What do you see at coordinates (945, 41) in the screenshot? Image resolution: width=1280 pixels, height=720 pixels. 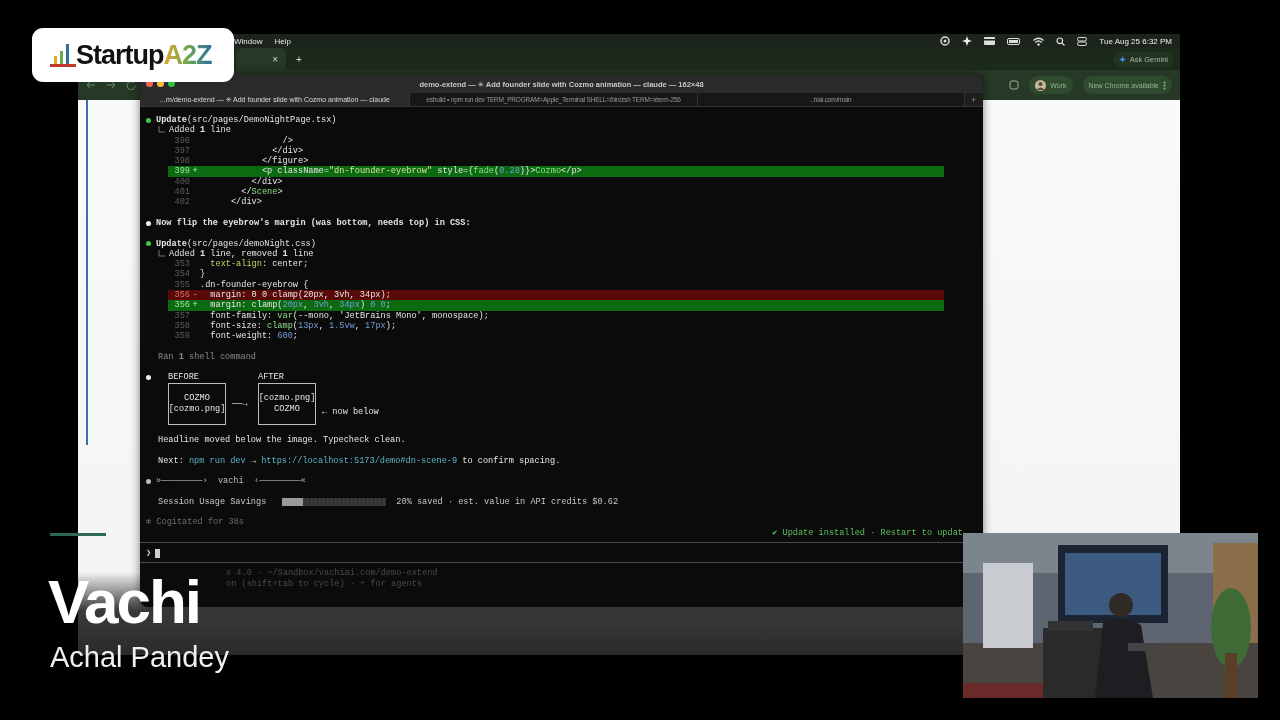 I see `gear-icon` at bounding box center [945, 41].